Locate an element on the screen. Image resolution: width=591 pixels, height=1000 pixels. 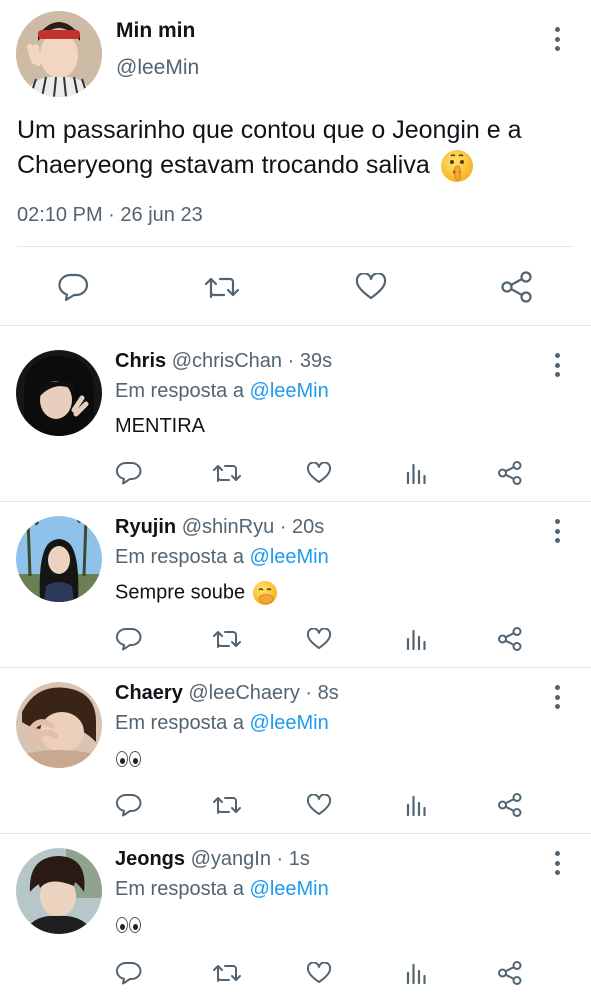
tweet-time: 02:10 PM is located at coordinates (60, 215).